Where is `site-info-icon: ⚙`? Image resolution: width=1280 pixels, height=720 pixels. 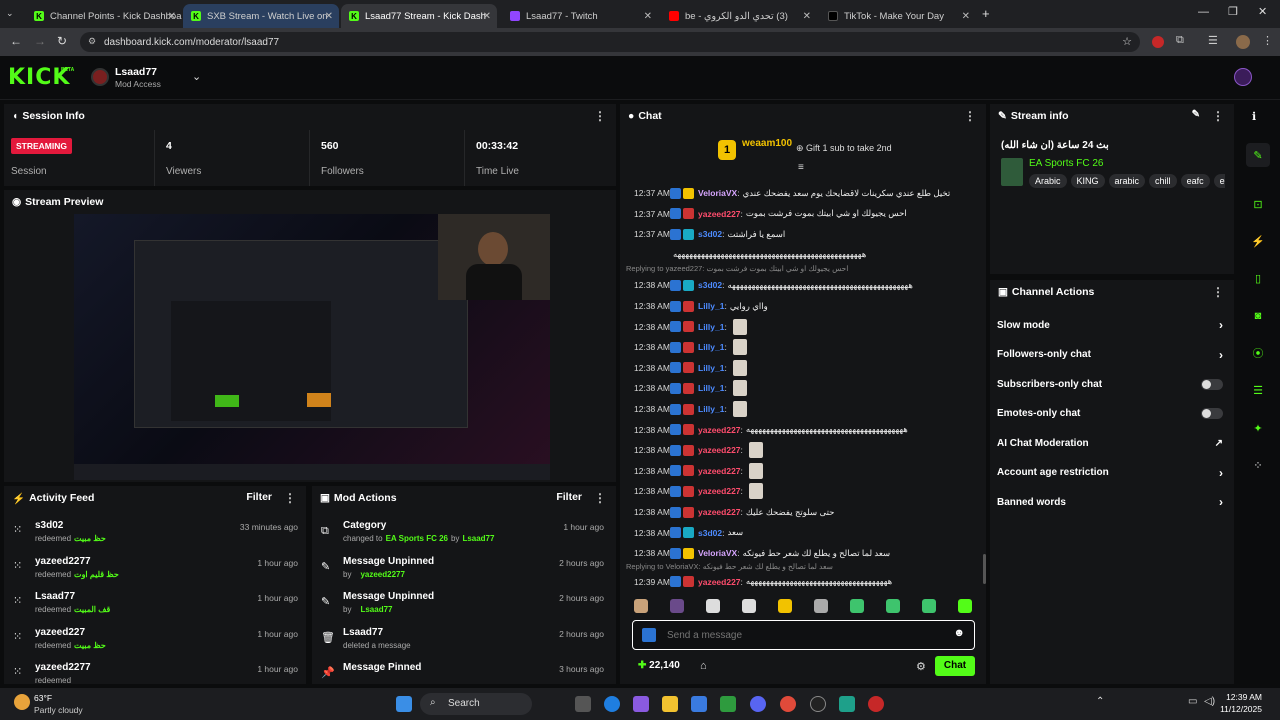 site-info-icon: ⚙ is located at coordinates (92, 41).